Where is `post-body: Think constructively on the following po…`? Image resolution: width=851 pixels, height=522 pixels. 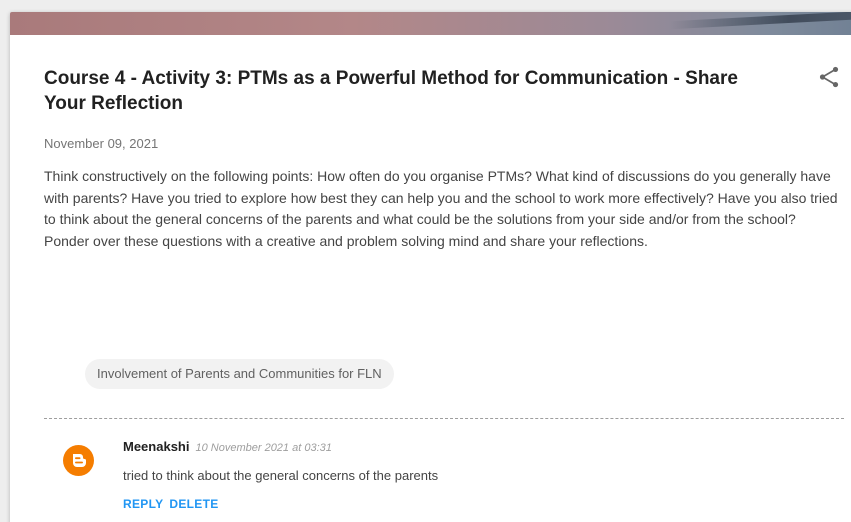
post-body: Think constructively on the following po… is located at coordinates (441, 208).